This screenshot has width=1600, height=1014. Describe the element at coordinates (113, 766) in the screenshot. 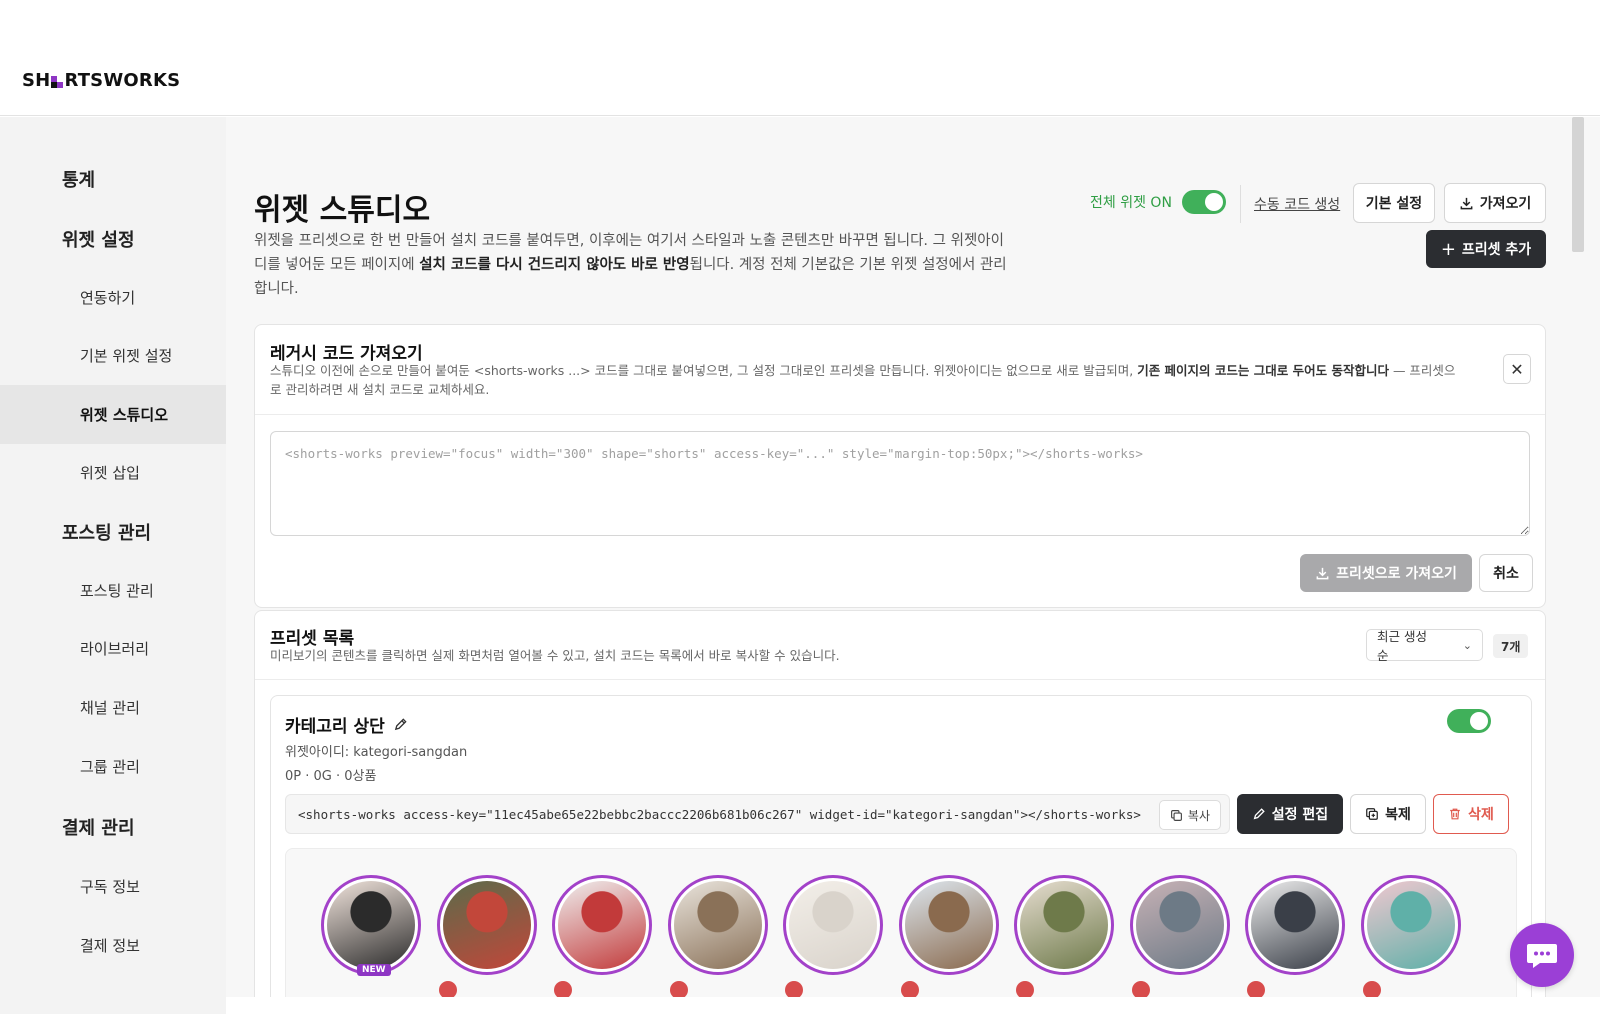

I see `sidebar-item-groups: 그룹 관리` at that location.